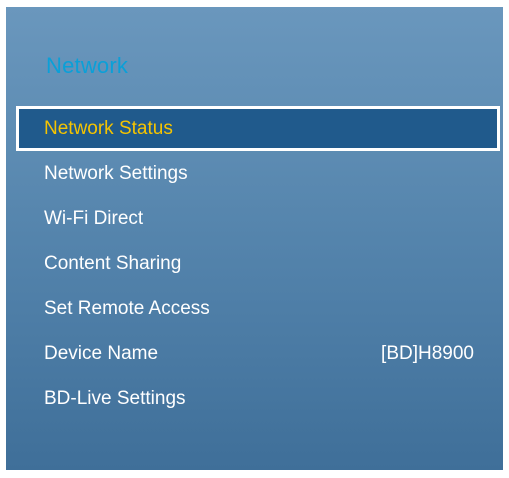  What do you see at coordinates (258, 353) in the screenshot?
I see `menu-item-device-name: Device Name [BD]H8900` at bounding box center [258, 353].